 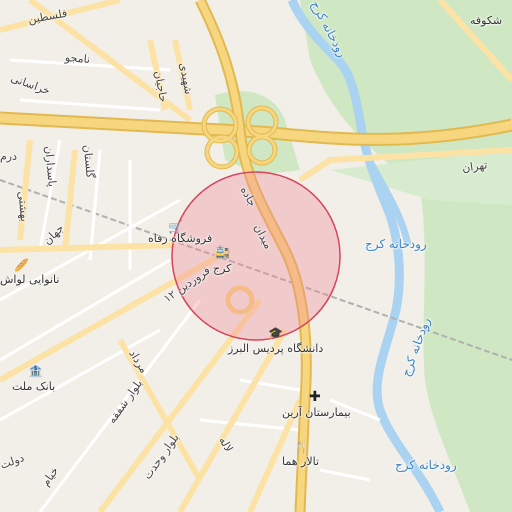 What do you see at coordinates (77, 58) in the screenshot?
I see `label-road-namjoo: نامجو` at bounding box center [77, 58].